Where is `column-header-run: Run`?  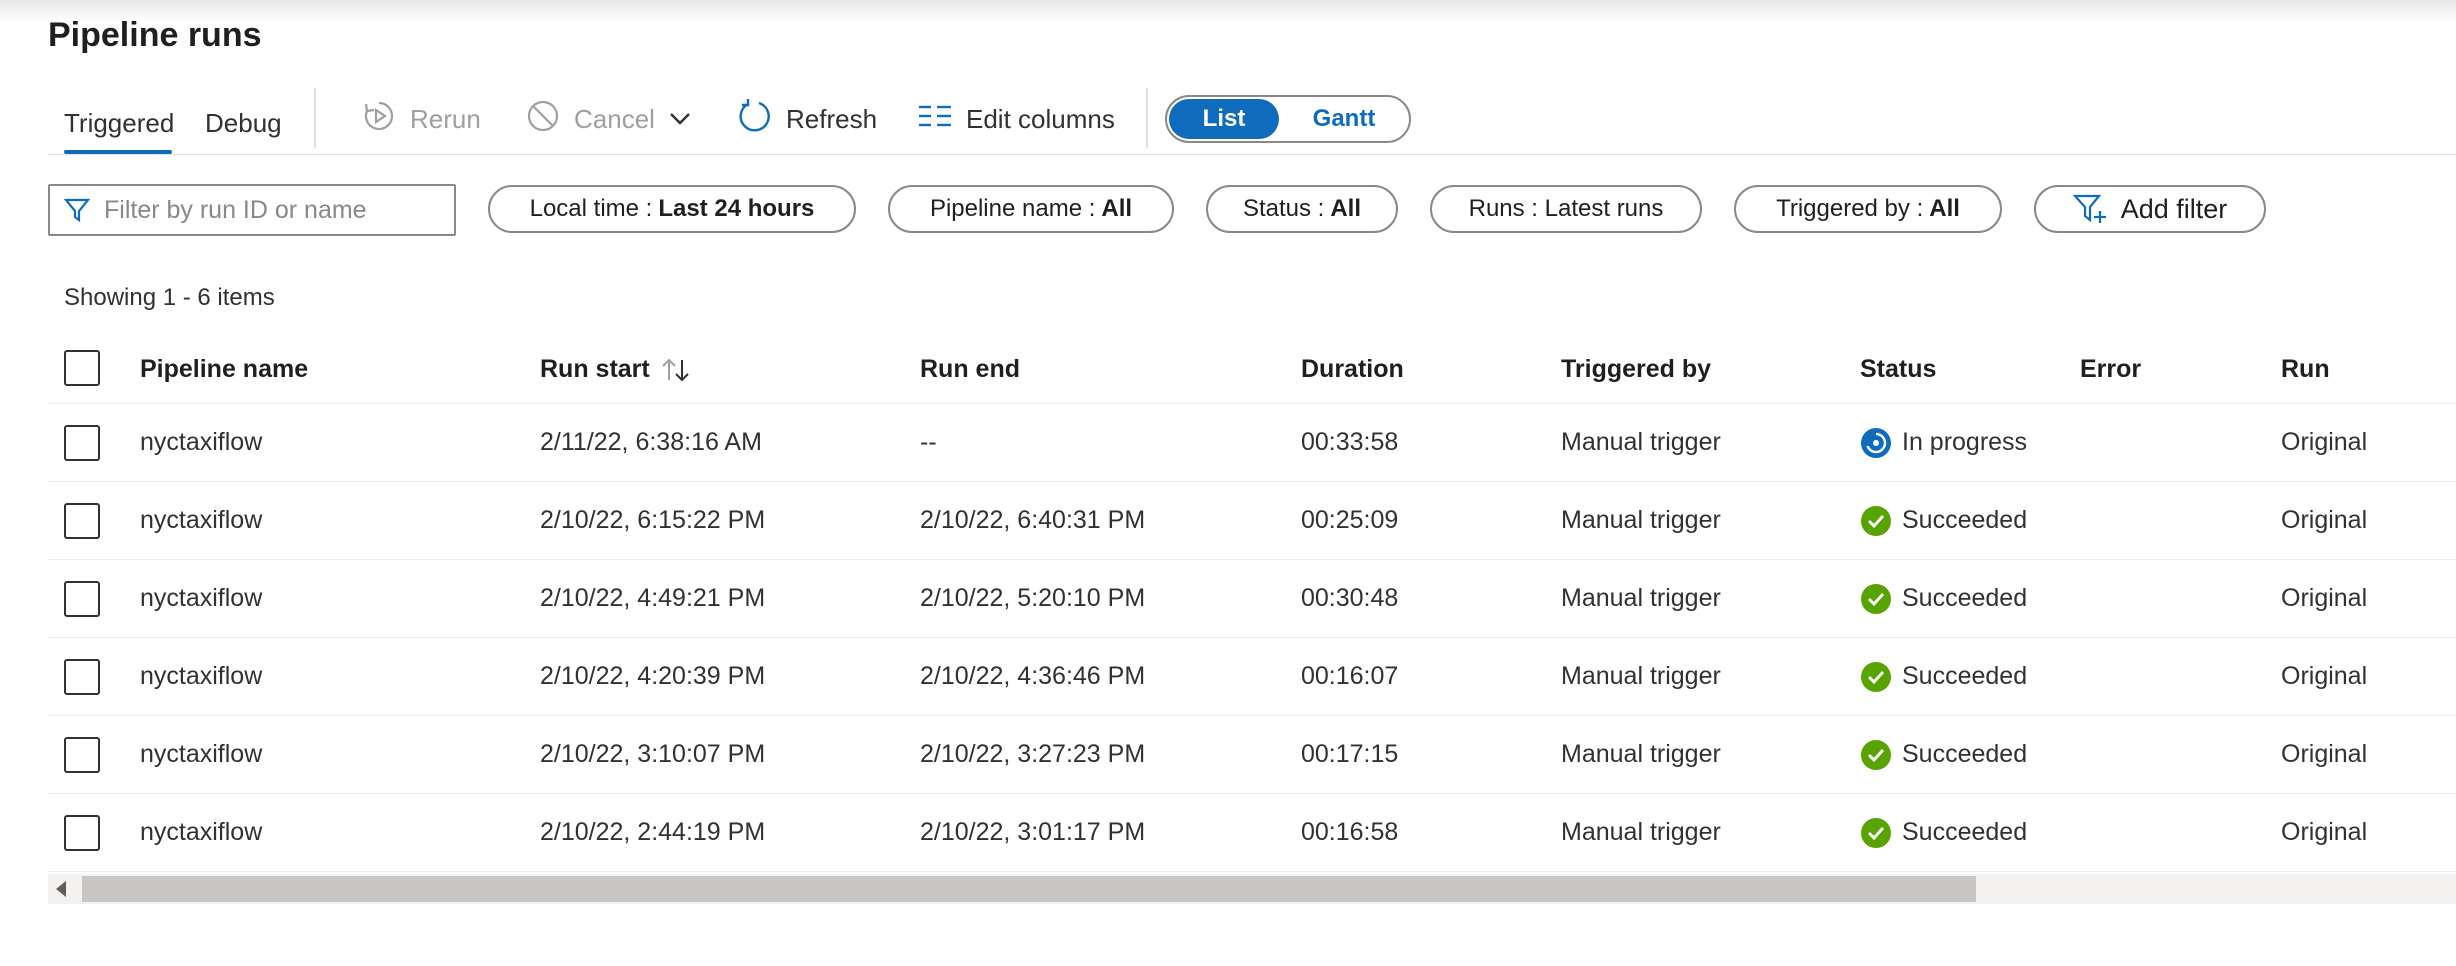 column-header-run: Run is located at coordinates (2305, 369).